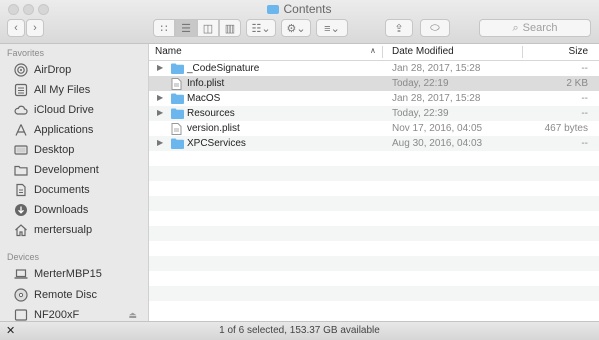  I want to click on share-icon: ⇪, so click(399, 28).